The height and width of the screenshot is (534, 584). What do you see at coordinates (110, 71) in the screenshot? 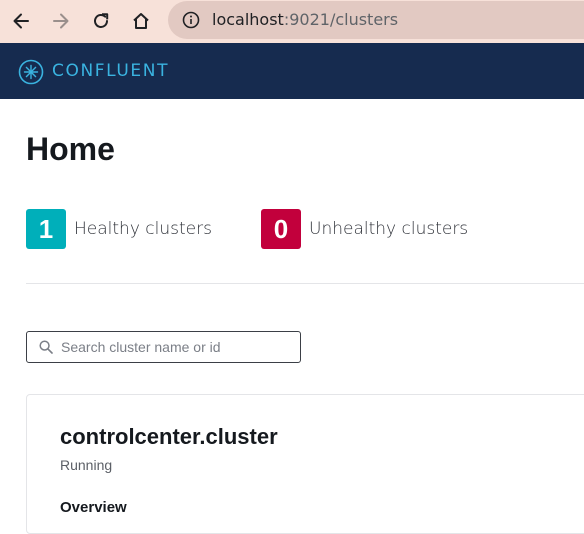
I see `brand-name: CONFLUENT` at bounding box center [110, 71].